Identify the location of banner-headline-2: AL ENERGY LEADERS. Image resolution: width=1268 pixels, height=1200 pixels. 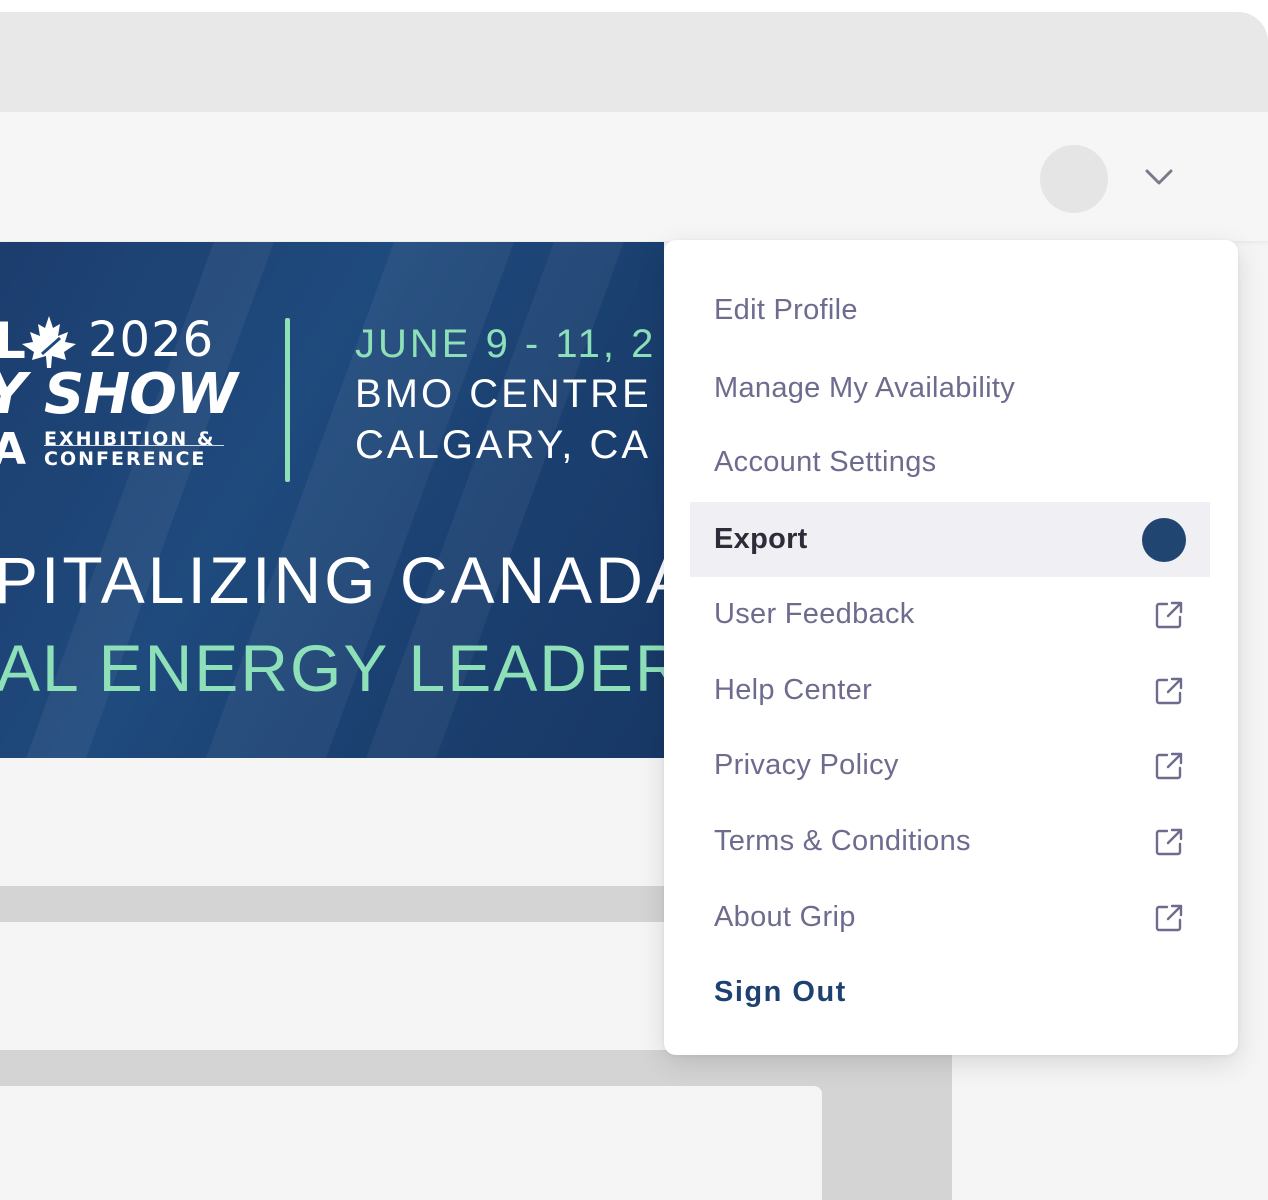
(332, 668).